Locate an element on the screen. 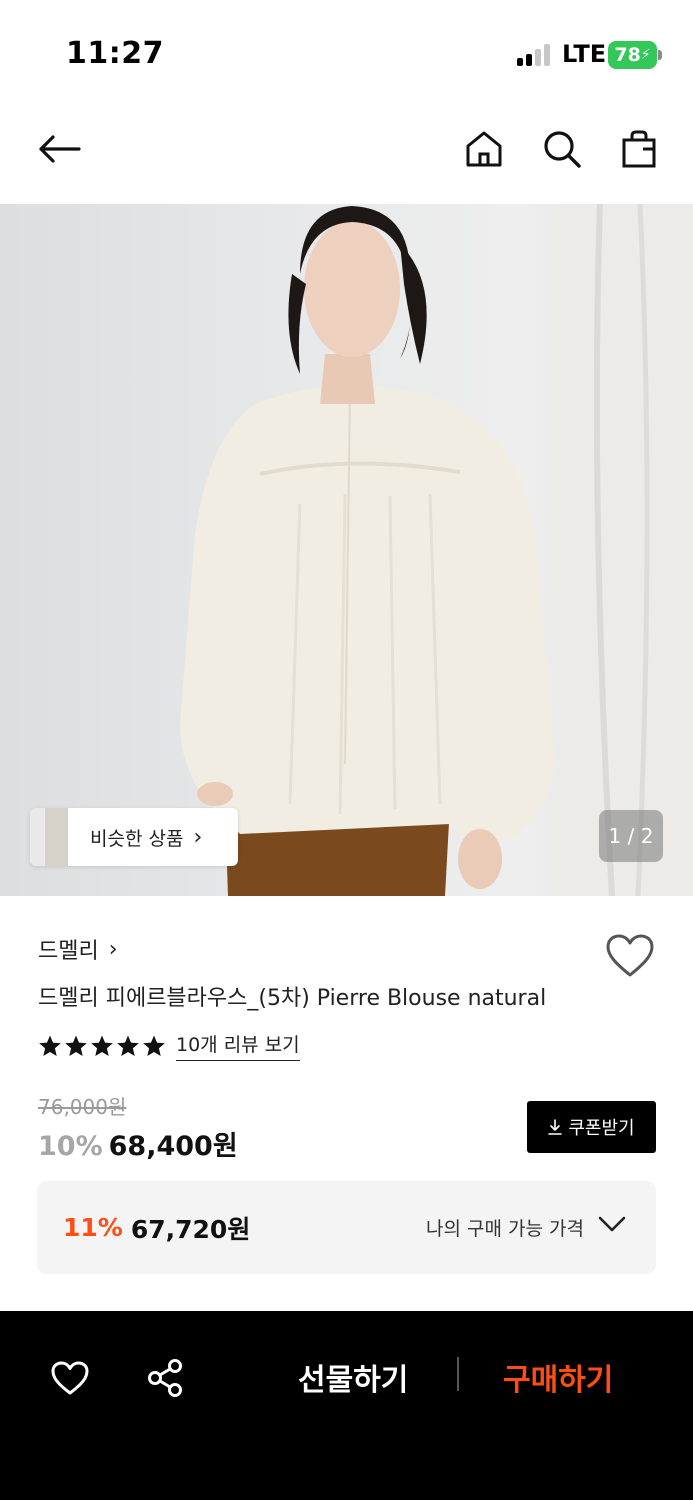 This screenshot has width=693, height=1500. search-button is located at coordinates (562, 149).